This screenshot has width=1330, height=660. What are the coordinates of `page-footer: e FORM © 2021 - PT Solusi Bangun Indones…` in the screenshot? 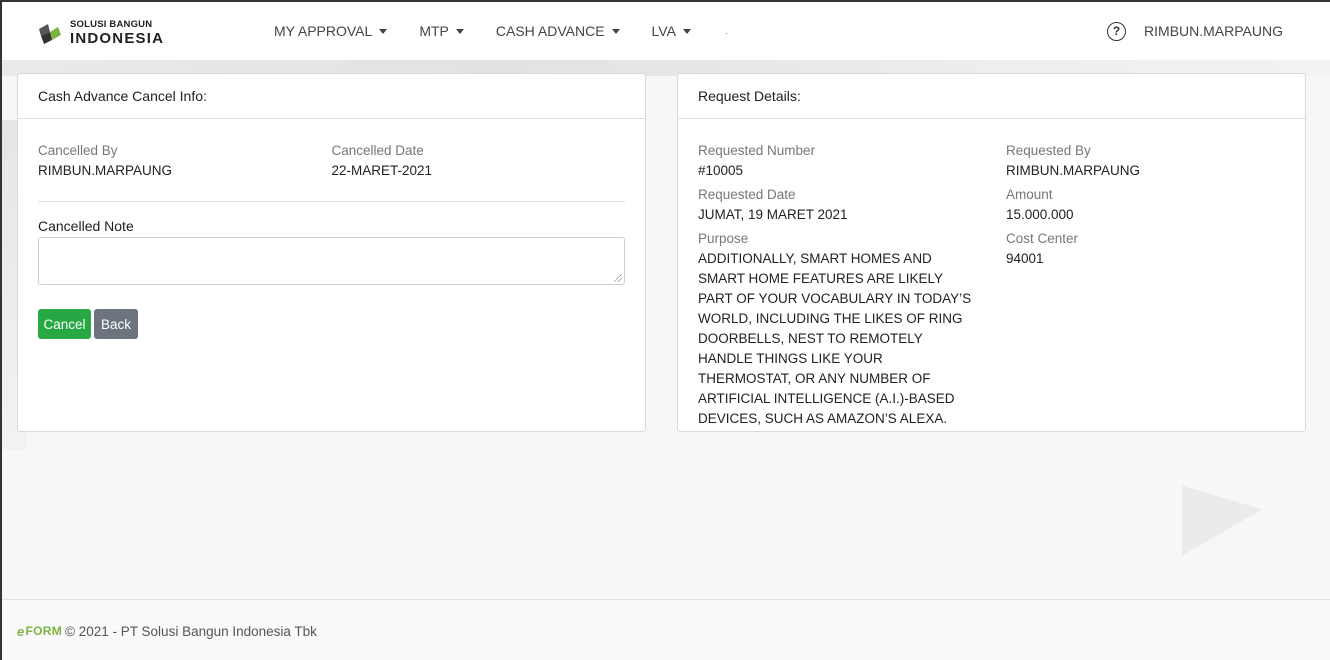 It's located at (666, 629).